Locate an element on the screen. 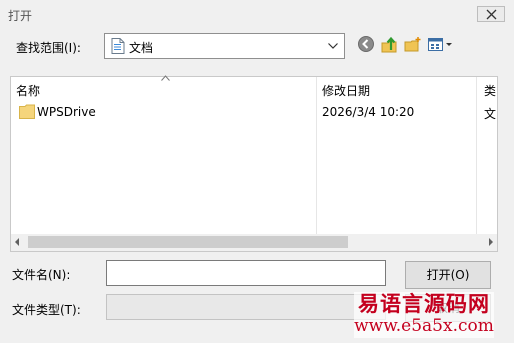 The width and height of the screenshot is (514, 343). horizontal-scrollbar is located at coordinates (254, 242).